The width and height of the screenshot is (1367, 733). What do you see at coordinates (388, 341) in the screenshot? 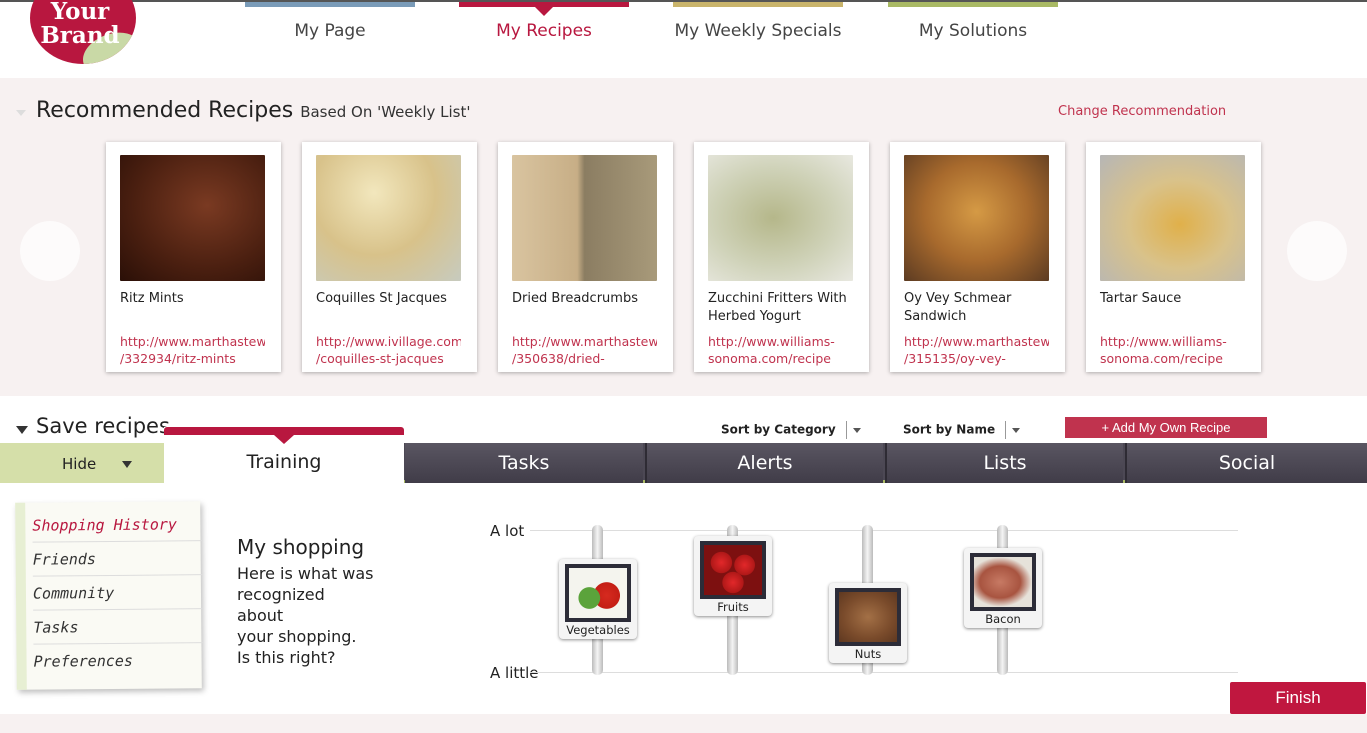
I see `recipe-url-line1: http://www.ivillage.com` at bounding box center [388, 341].